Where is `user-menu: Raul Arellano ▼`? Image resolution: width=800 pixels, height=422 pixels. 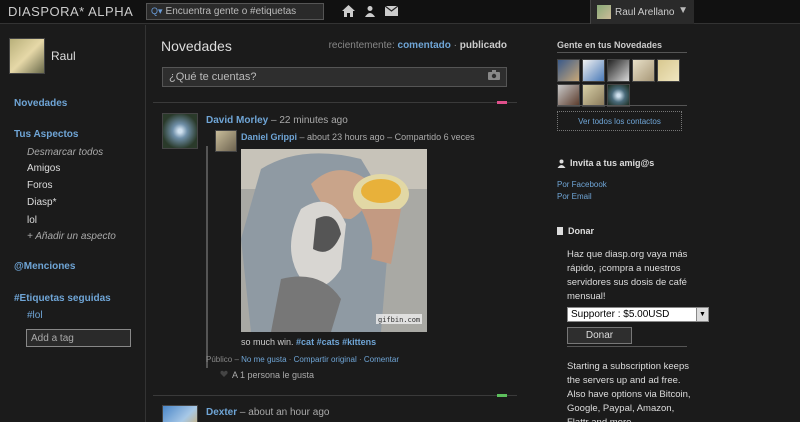
user-menu: Raul Arellano ▼ is located at coordinates (642, 12).